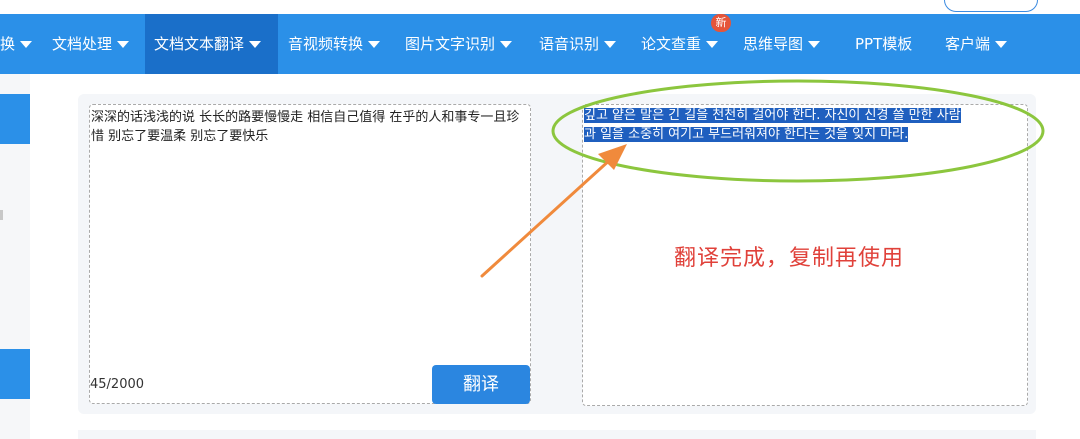 This screenshot has width=1080, height=439. Describe the element at coordinates (481, 384) in the screenshot. I see `translate-button: 翻译` at that location.